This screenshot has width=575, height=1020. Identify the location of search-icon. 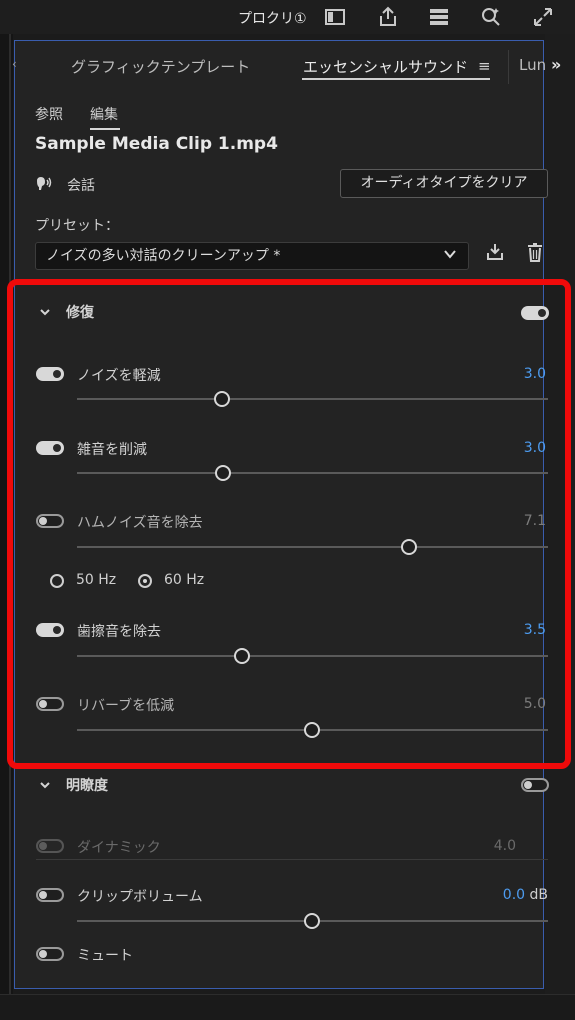
(491, 17).